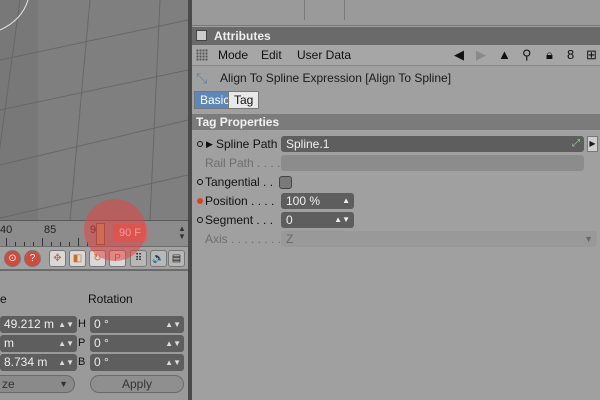  I want to click on panel-menu-icon, so click(201, 35).